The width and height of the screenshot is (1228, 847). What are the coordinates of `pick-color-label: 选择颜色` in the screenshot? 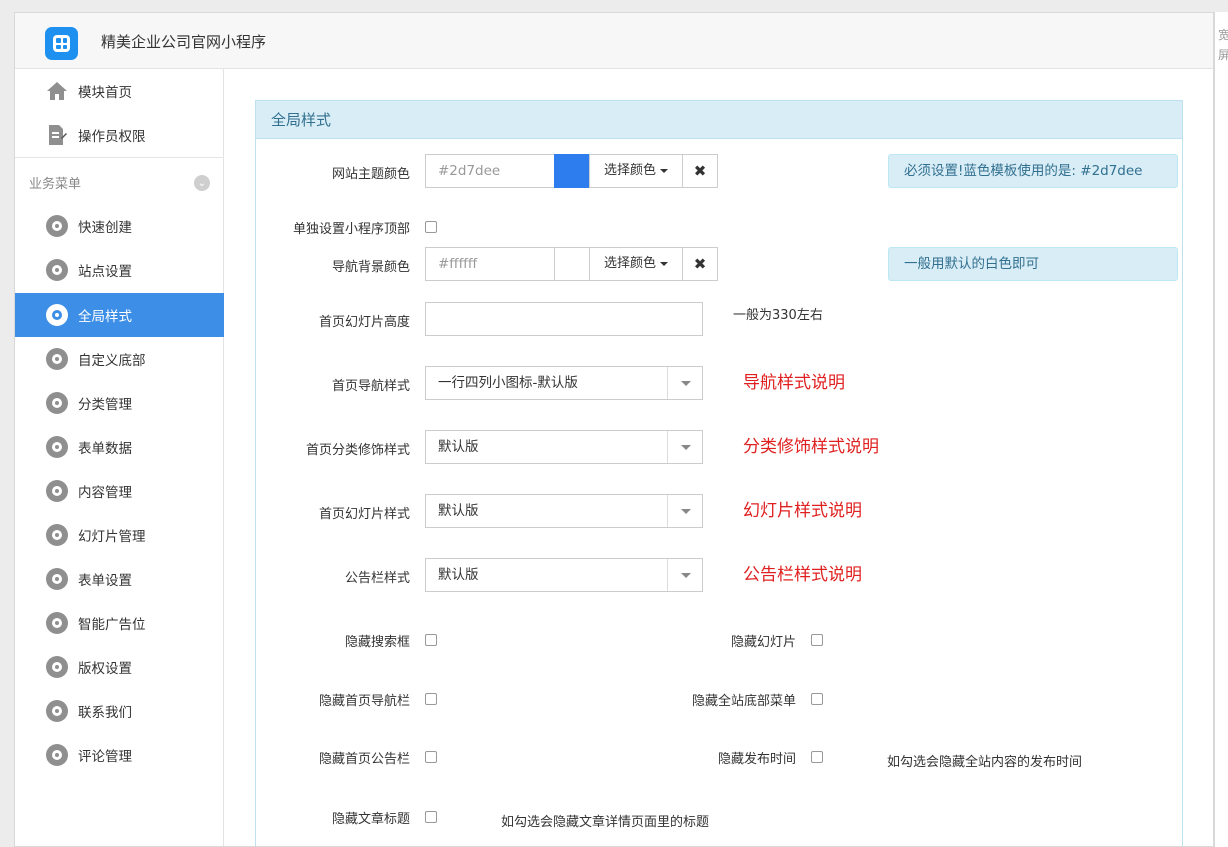 It's located at (629, 263).